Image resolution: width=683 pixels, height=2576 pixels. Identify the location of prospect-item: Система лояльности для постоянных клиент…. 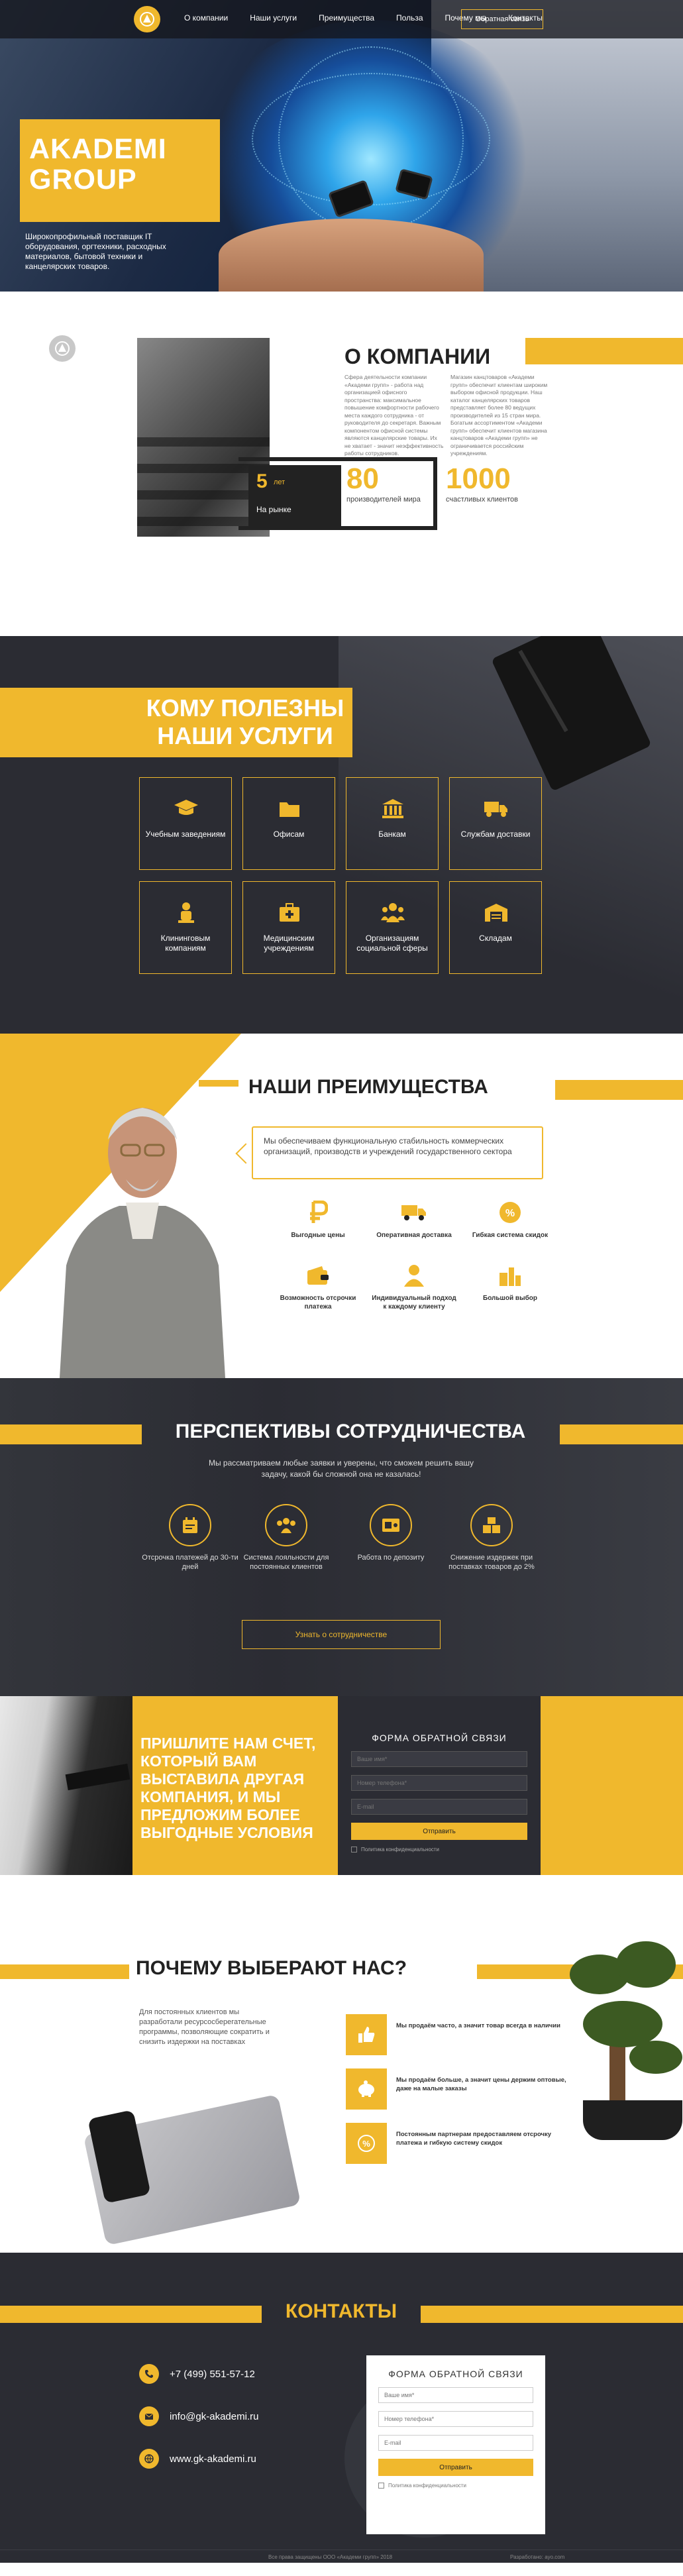
(286, 1538).